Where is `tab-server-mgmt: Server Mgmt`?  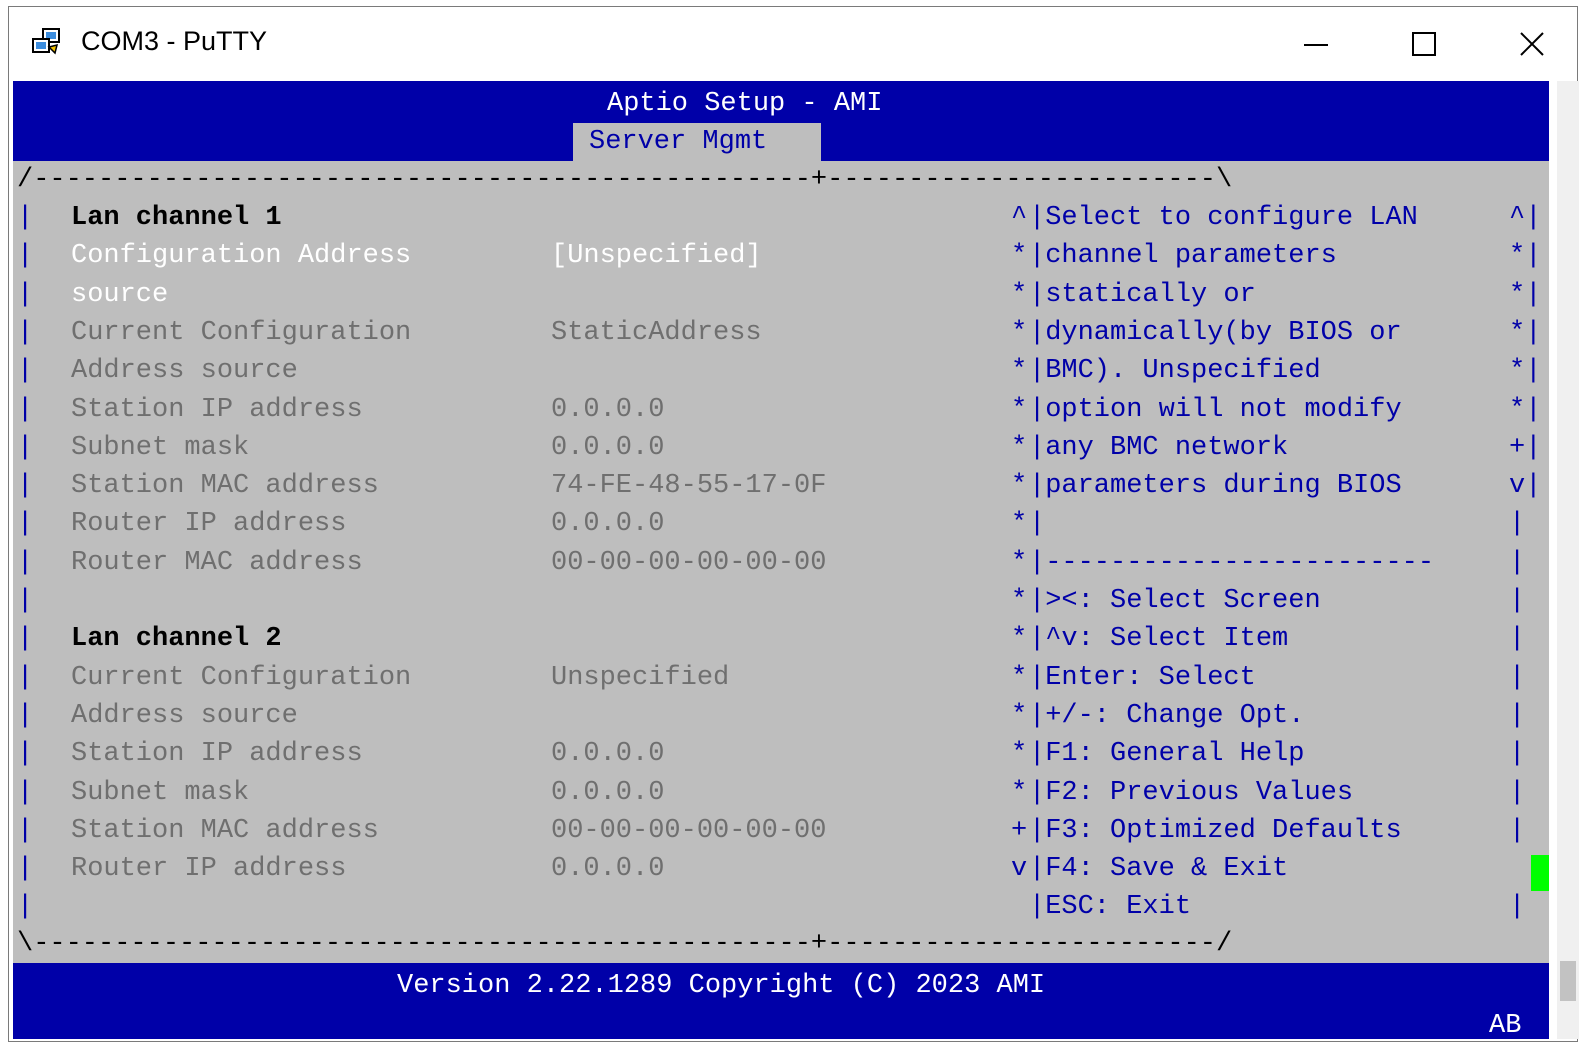
tab-server-mgmt: Server Mgmt is located at coordinates (678, 142).